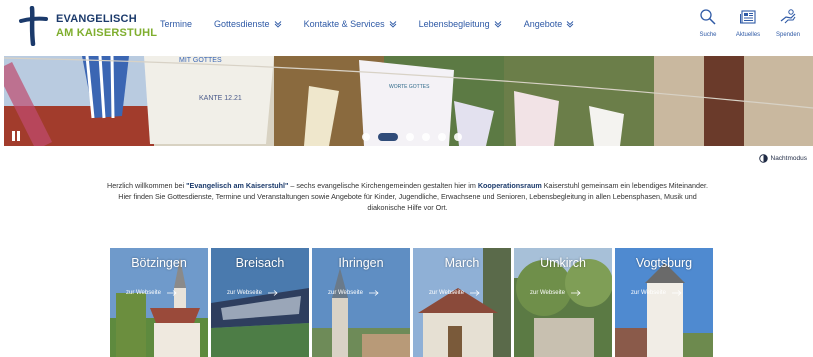 This screenshot has width=813, height=357. Describe the element at coordinates (260, 263) in the screenshot. I see `parish-name: Breisach` at that location.